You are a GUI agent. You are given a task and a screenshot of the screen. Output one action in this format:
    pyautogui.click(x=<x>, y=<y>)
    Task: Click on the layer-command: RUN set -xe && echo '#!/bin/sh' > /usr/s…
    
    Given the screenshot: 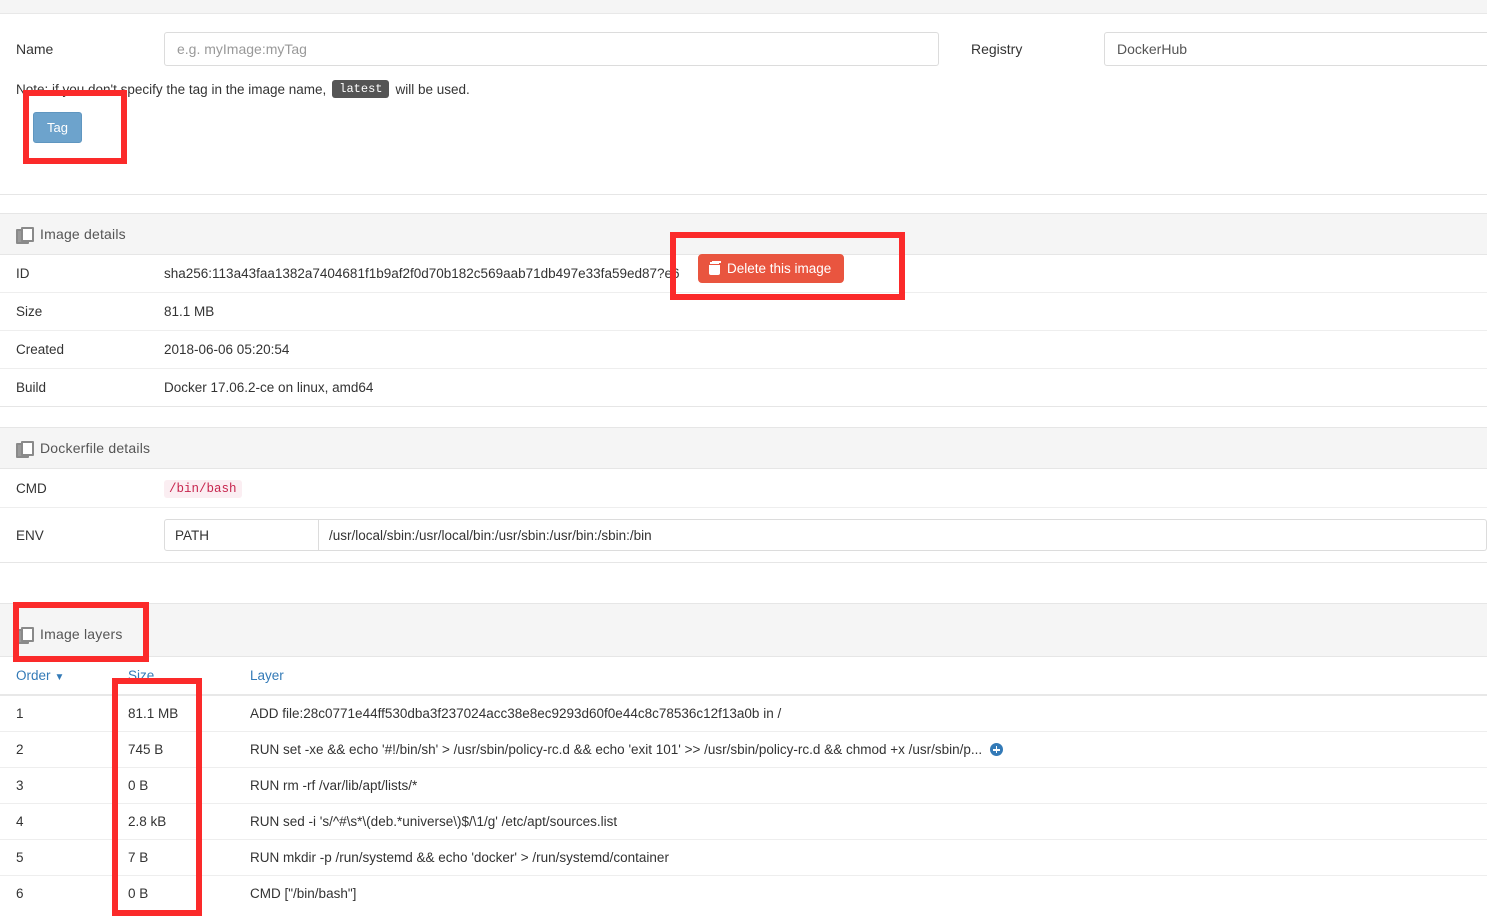 What is the action you would take?
    pyautogui.click(x=860, y=749)
    